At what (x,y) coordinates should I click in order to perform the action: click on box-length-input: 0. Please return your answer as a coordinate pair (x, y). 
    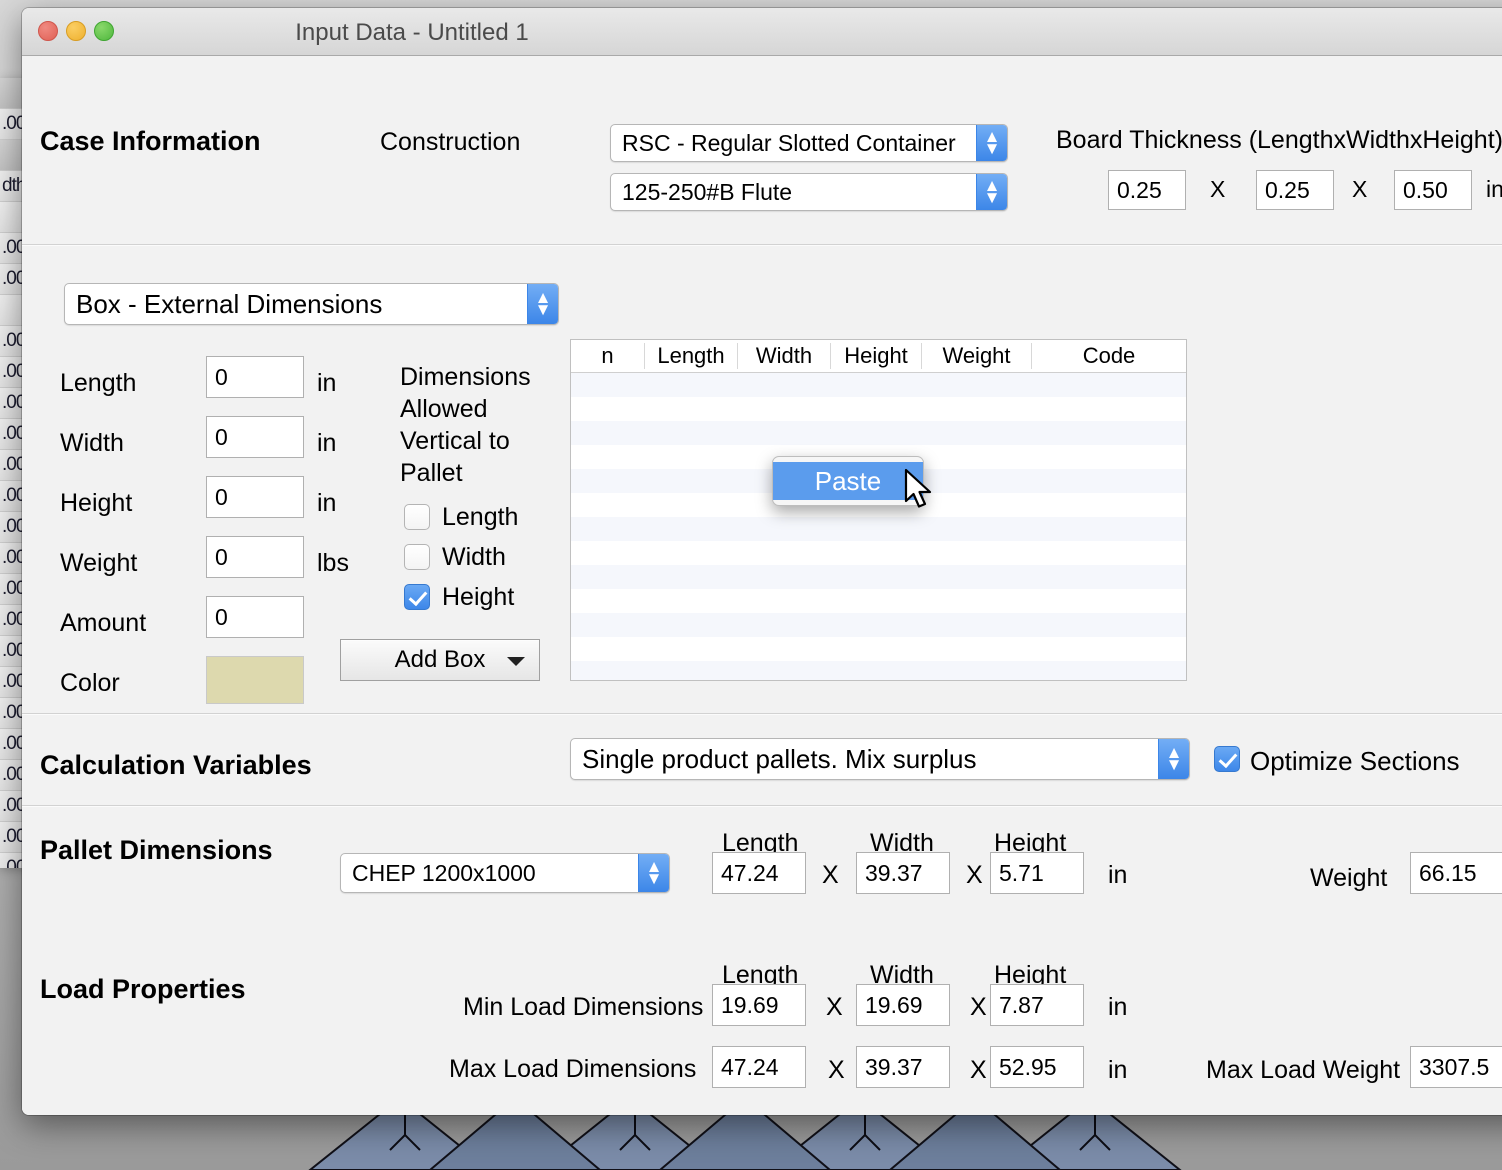
    Looking at the image, I should click on (255, 377).